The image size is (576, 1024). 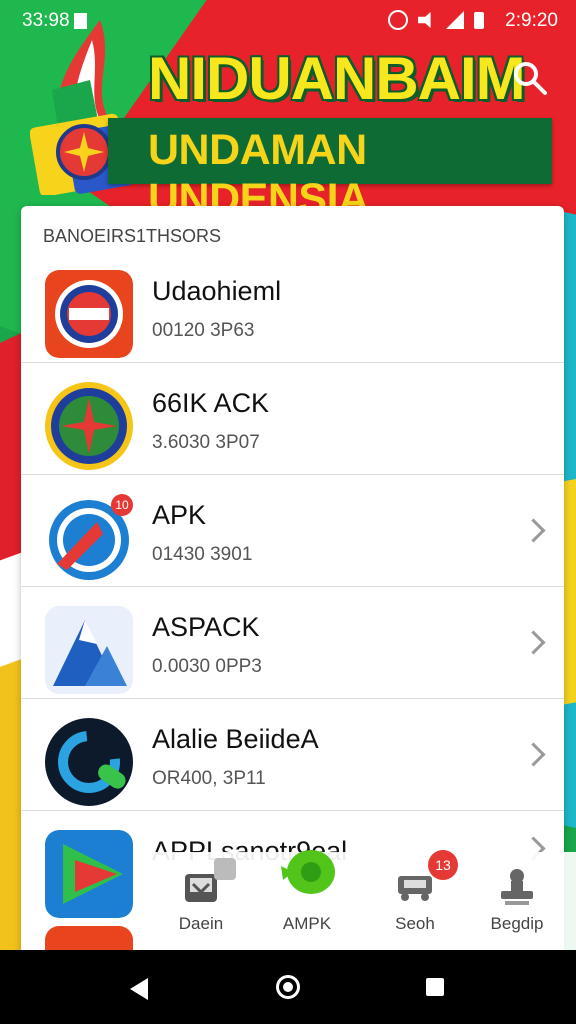 I want to click on app-meta: 00120 3P63, so click(x=203, y=330).